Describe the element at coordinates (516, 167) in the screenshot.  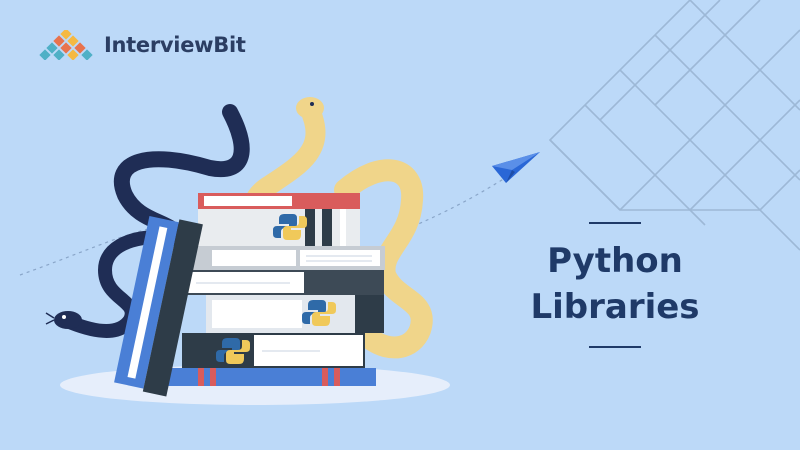
I see `paper-plane-icon` at that location.